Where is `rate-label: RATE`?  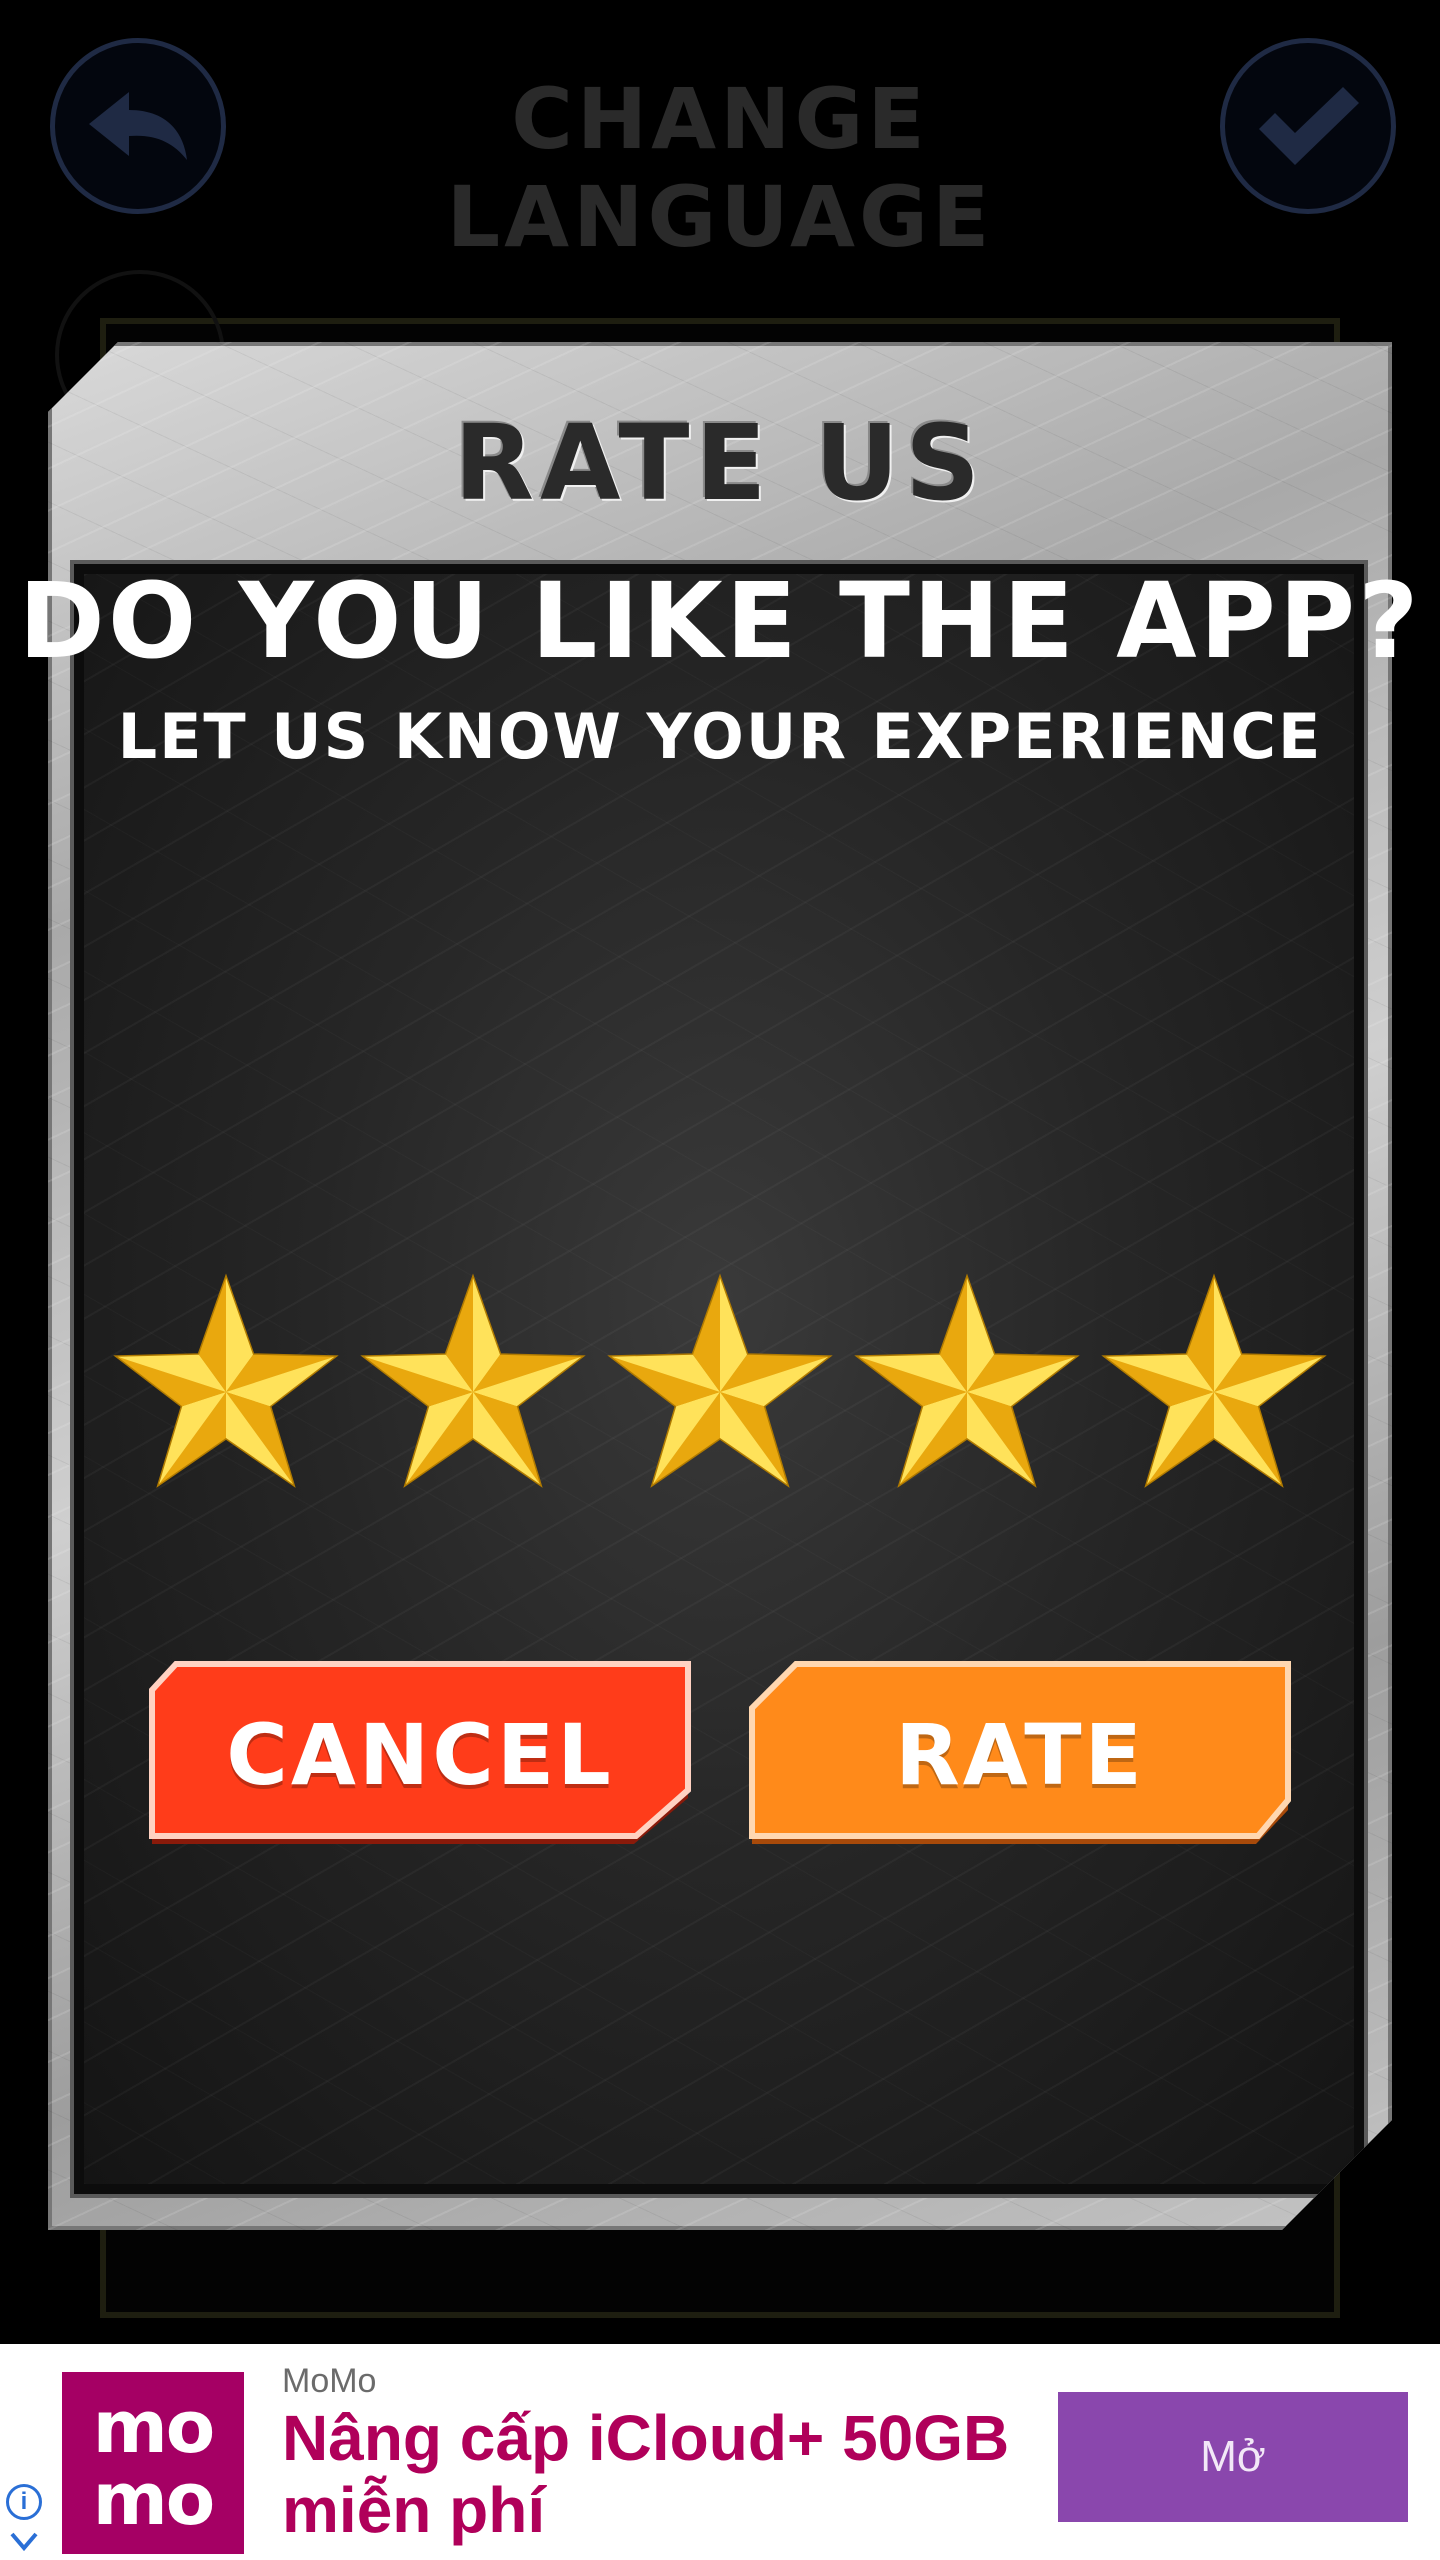
rate-label: RATE is located at coordinates (1020, 1755).